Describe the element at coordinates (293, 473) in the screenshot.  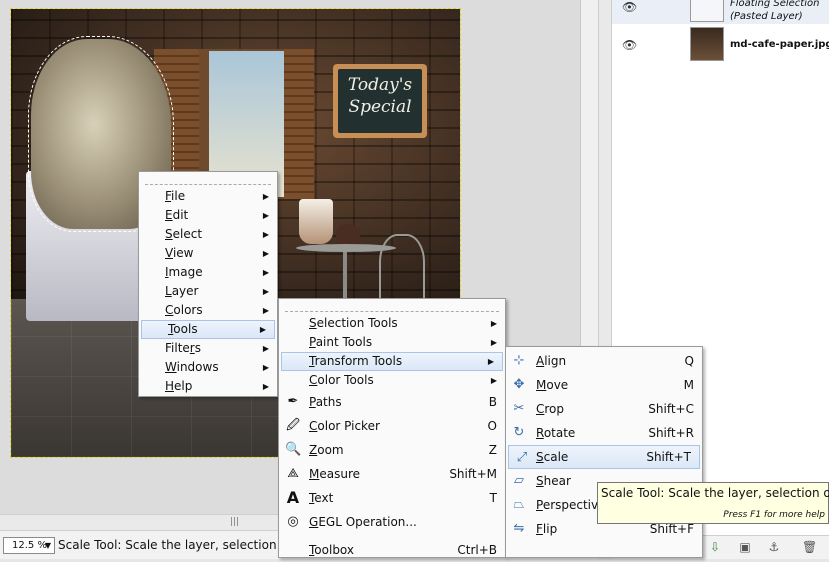
I see `measure-icon: ⟁` at that location.